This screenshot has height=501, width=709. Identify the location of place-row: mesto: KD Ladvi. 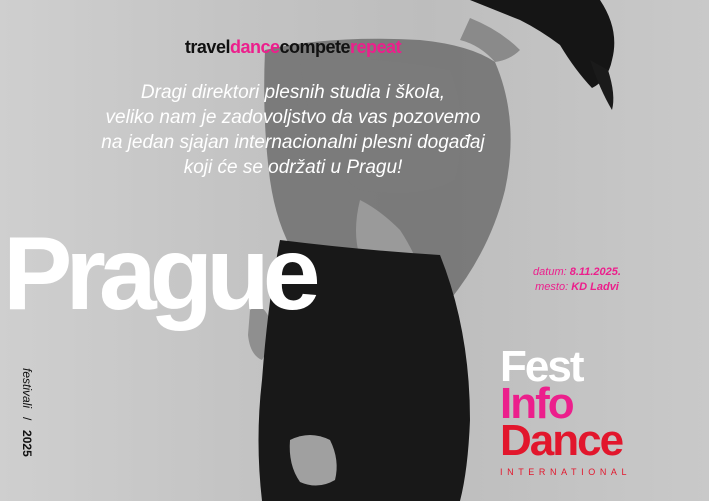
(577, 287).